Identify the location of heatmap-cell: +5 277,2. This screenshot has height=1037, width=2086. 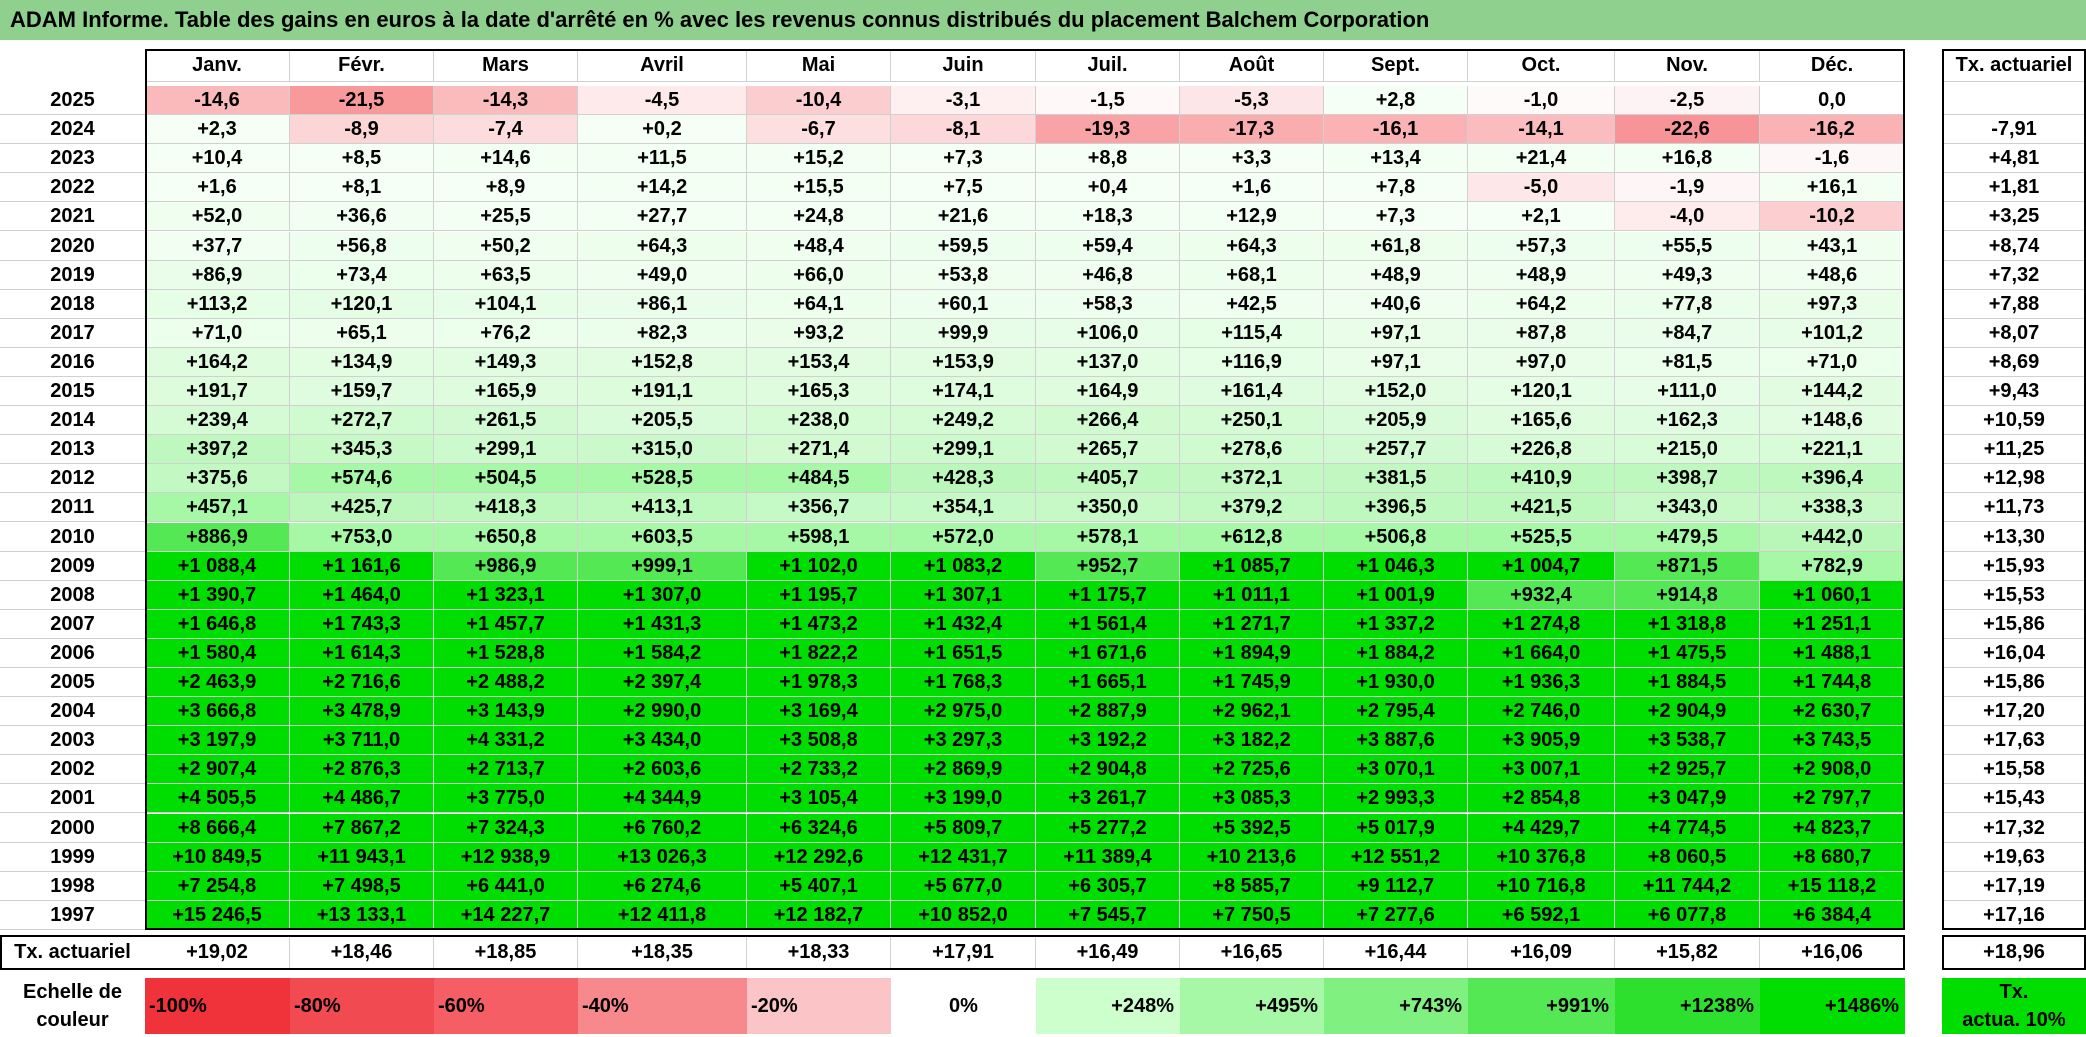
(1108, 828).